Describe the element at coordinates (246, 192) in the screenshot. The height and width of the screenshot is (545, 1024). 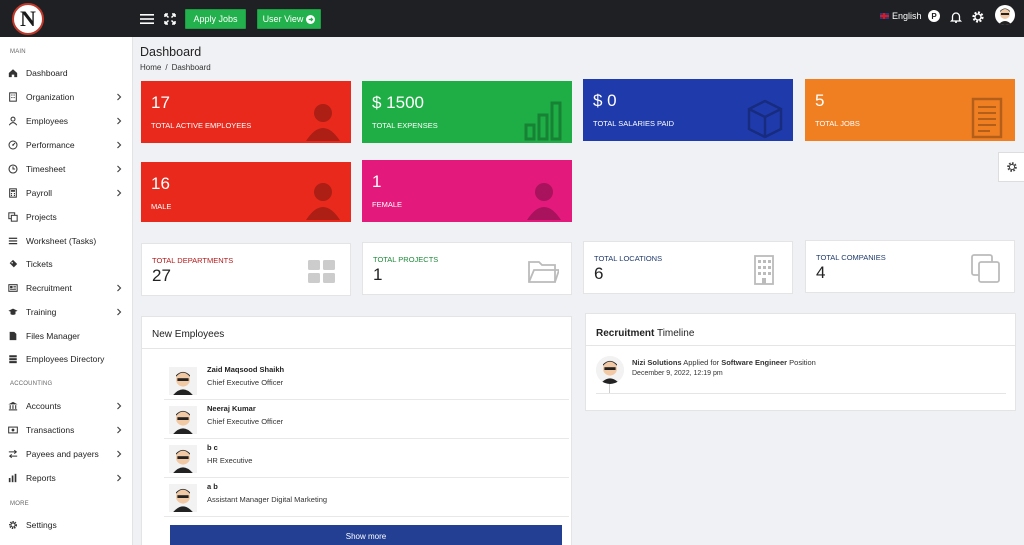
I see `stat-card-male: 16 MALE` at that location.